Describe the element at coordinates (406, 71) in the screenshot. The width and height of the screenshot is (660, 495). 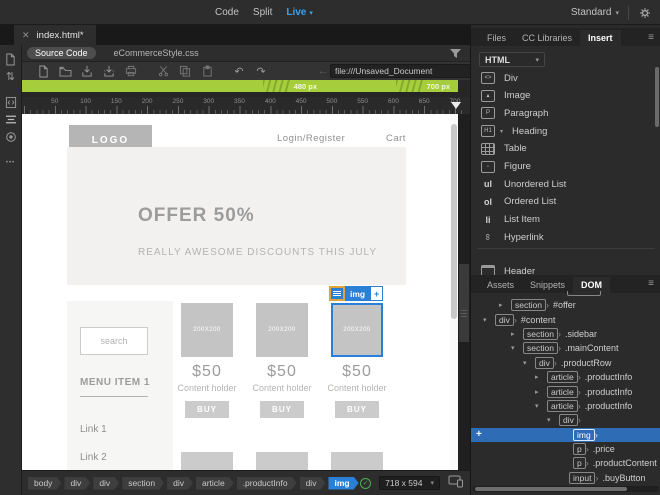
I see `url-field: file:///Unsaved_Document ▾` at that location.